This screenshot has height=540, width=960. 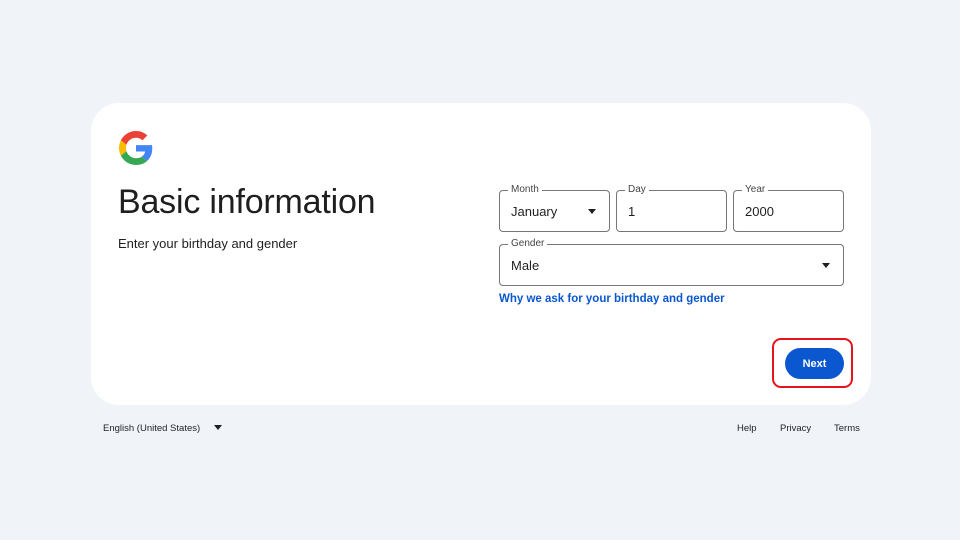 I want to click on next-button: Next, so click(x=814, y=363).